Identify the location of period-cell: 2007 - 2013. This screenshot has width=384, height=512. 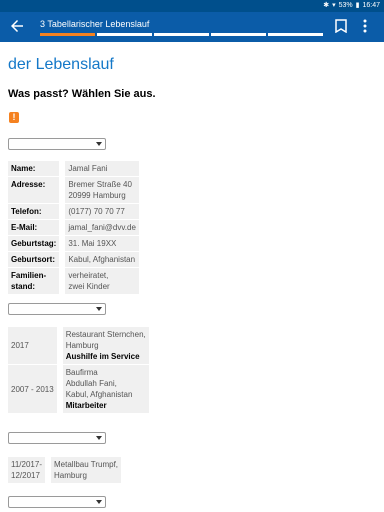
(32, 389).